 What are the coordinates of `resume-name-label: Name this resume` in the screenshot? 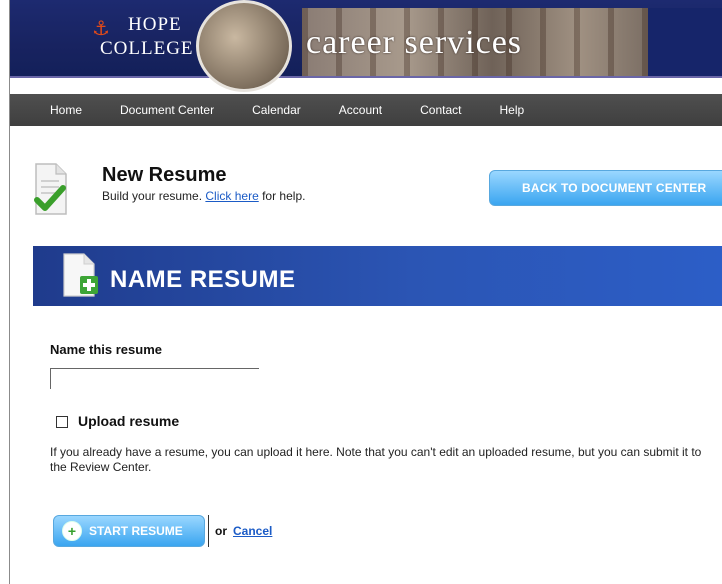 It's located at (106, 349).